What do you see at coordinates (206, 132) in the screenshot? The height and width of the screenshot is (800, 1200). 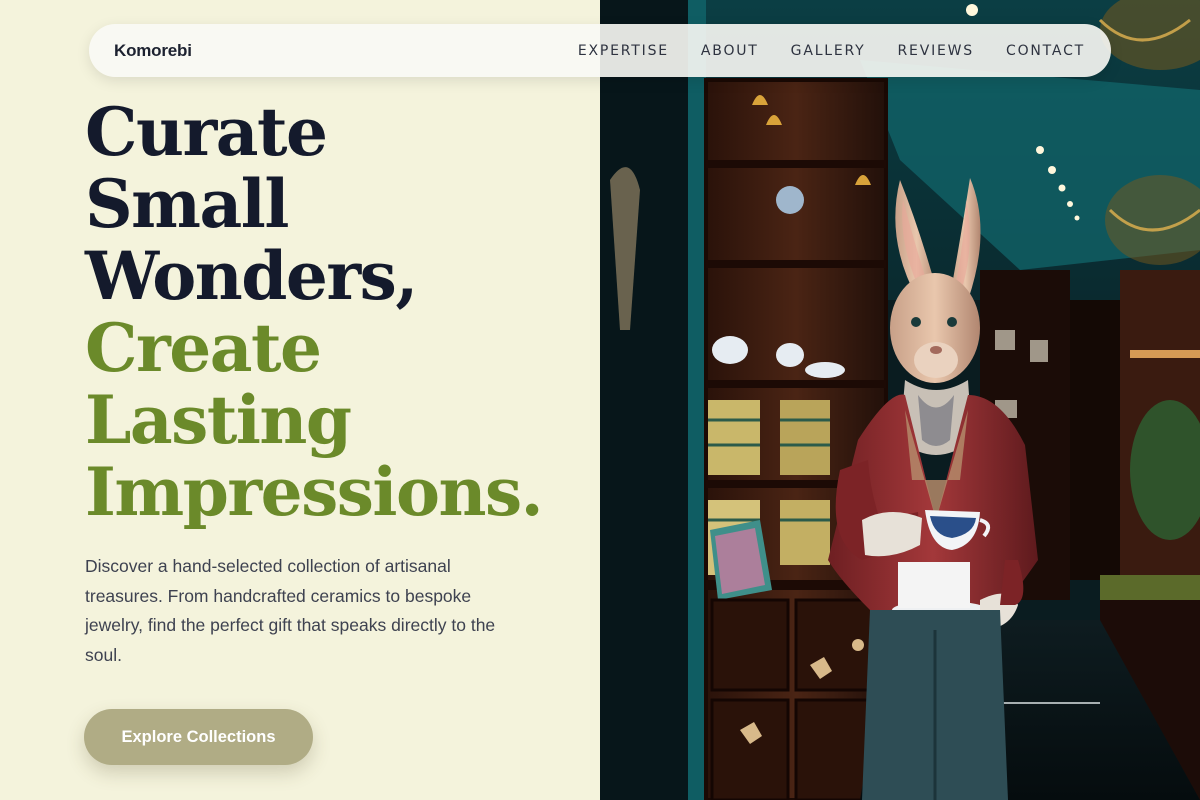 I see `headline-line-1: Curate` at bounding box center [206, 132].